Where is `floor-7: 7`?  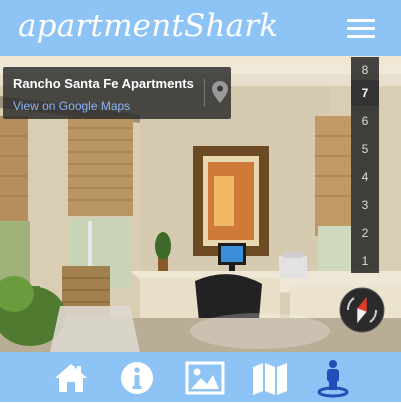
floor-7: 7 is located at coordinates (365, 93).